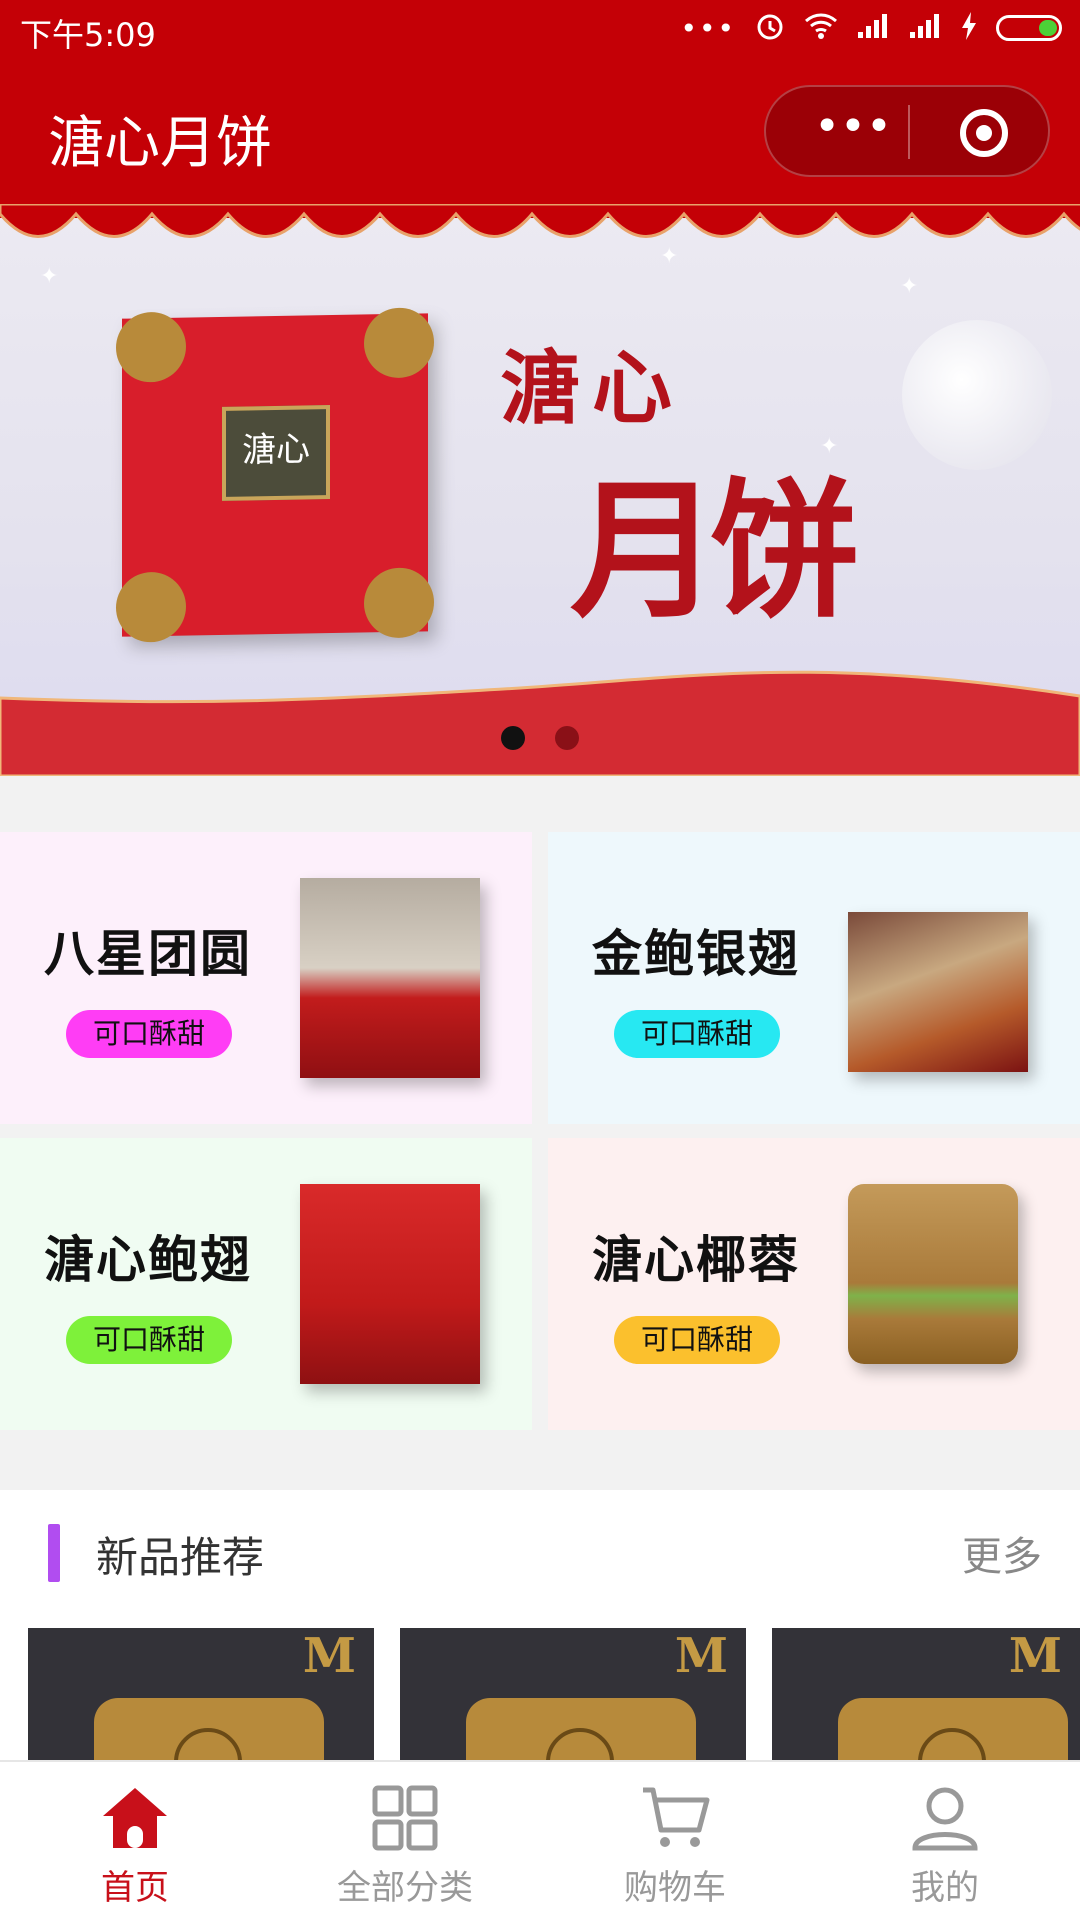  I want to click on banner-giftbox-image: 溏心, so click(275, 475).